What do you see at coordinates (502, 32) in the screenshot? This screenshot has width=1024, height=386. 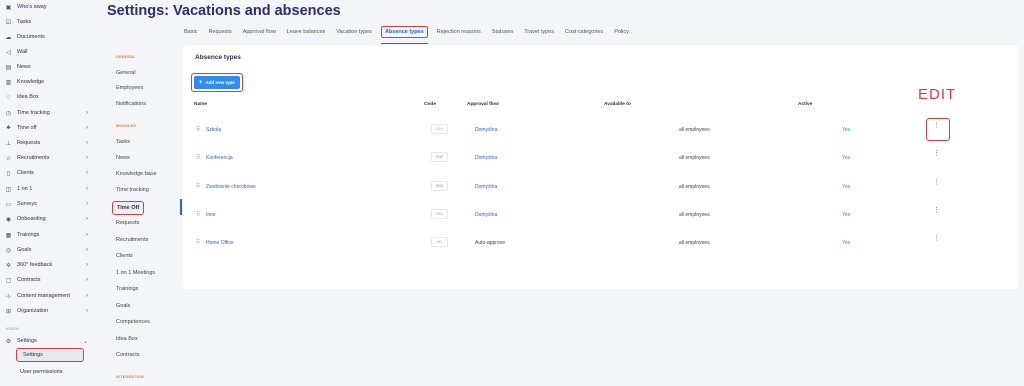 I see `tab-statuses: Statuses` at bounding box center [502, 32].